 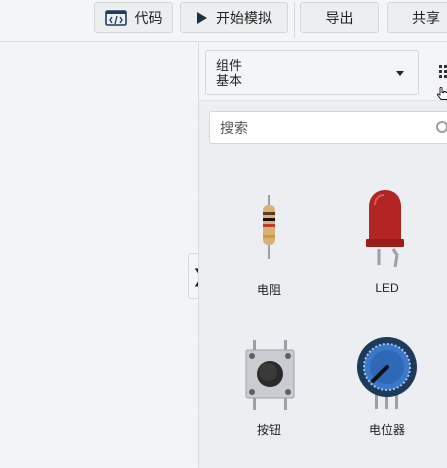 I want to click on share-button-label: 共享, so click(x=426, y=17).